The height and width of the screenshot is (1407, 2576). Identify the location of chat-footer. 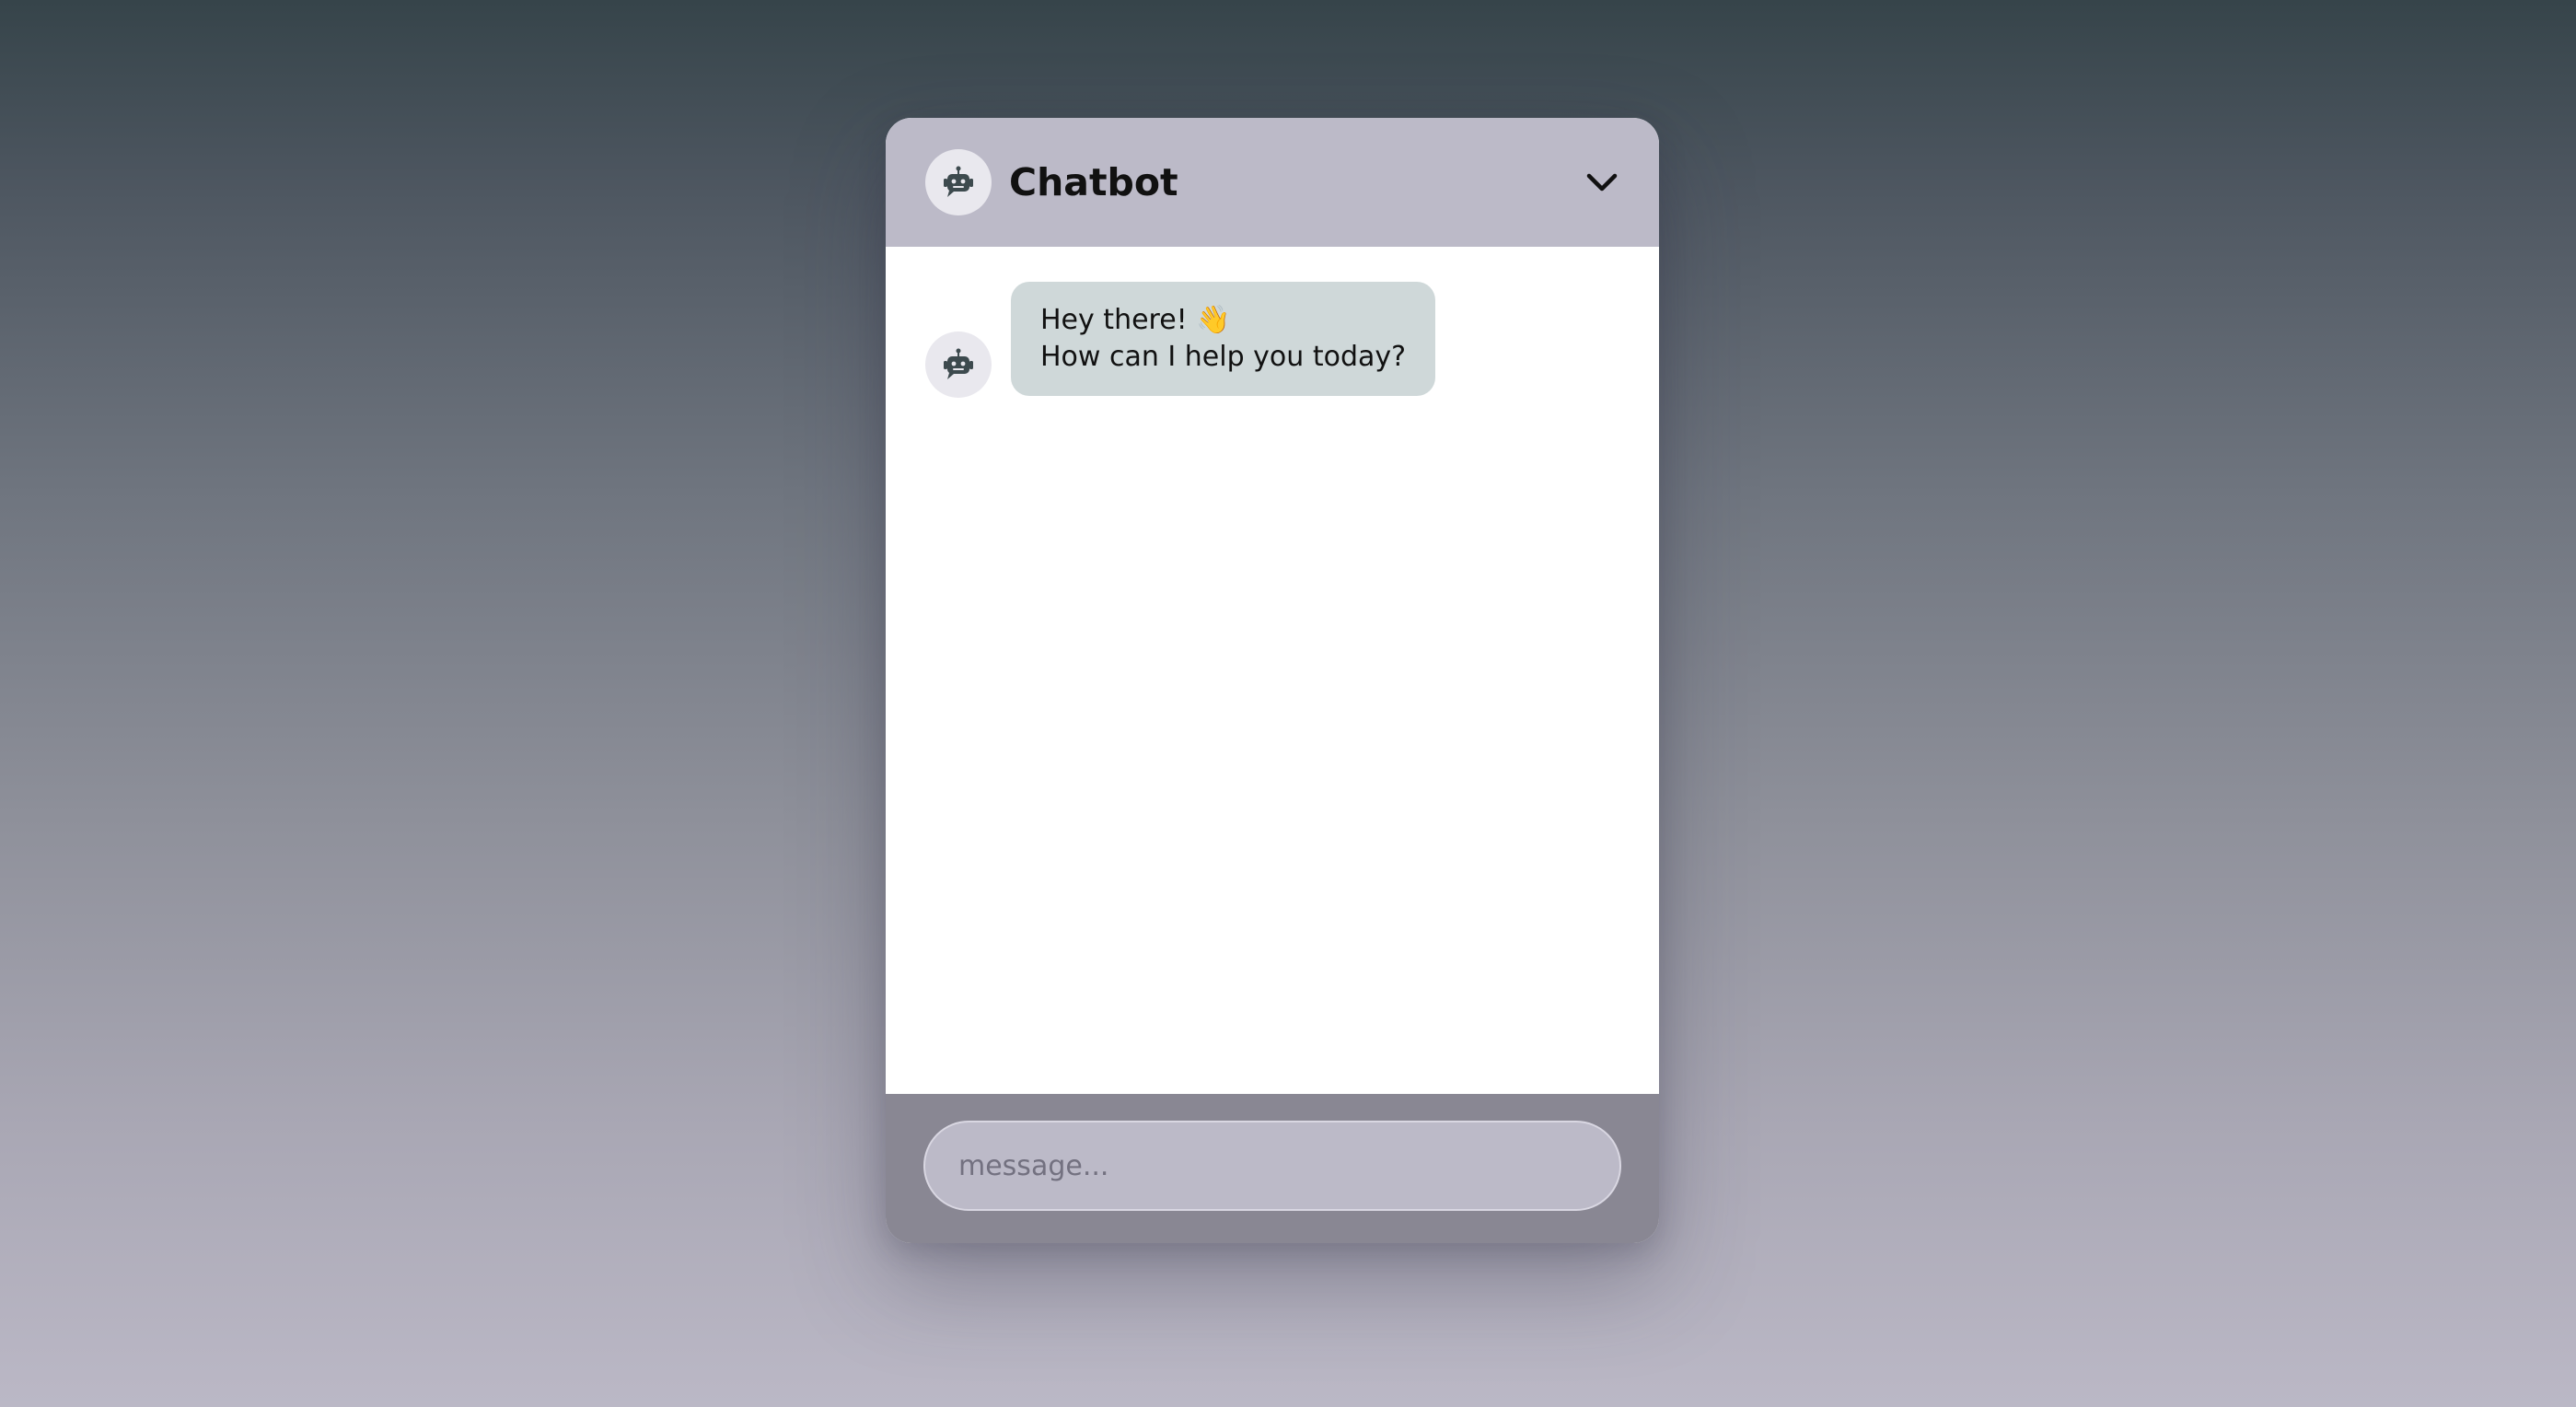
(1272, 1168).